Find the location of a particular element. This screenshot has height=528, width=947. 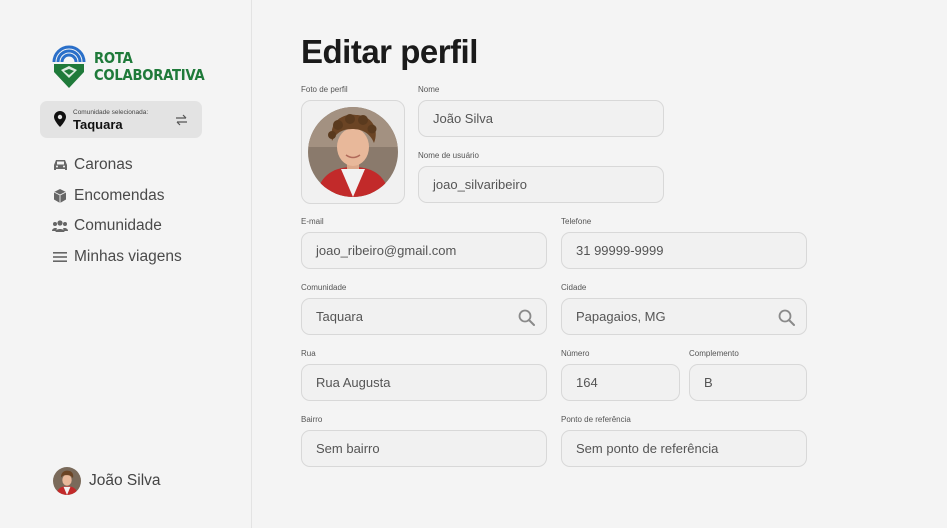

phone-field: 31 99999-9999 is located at coordinates (684, 250).